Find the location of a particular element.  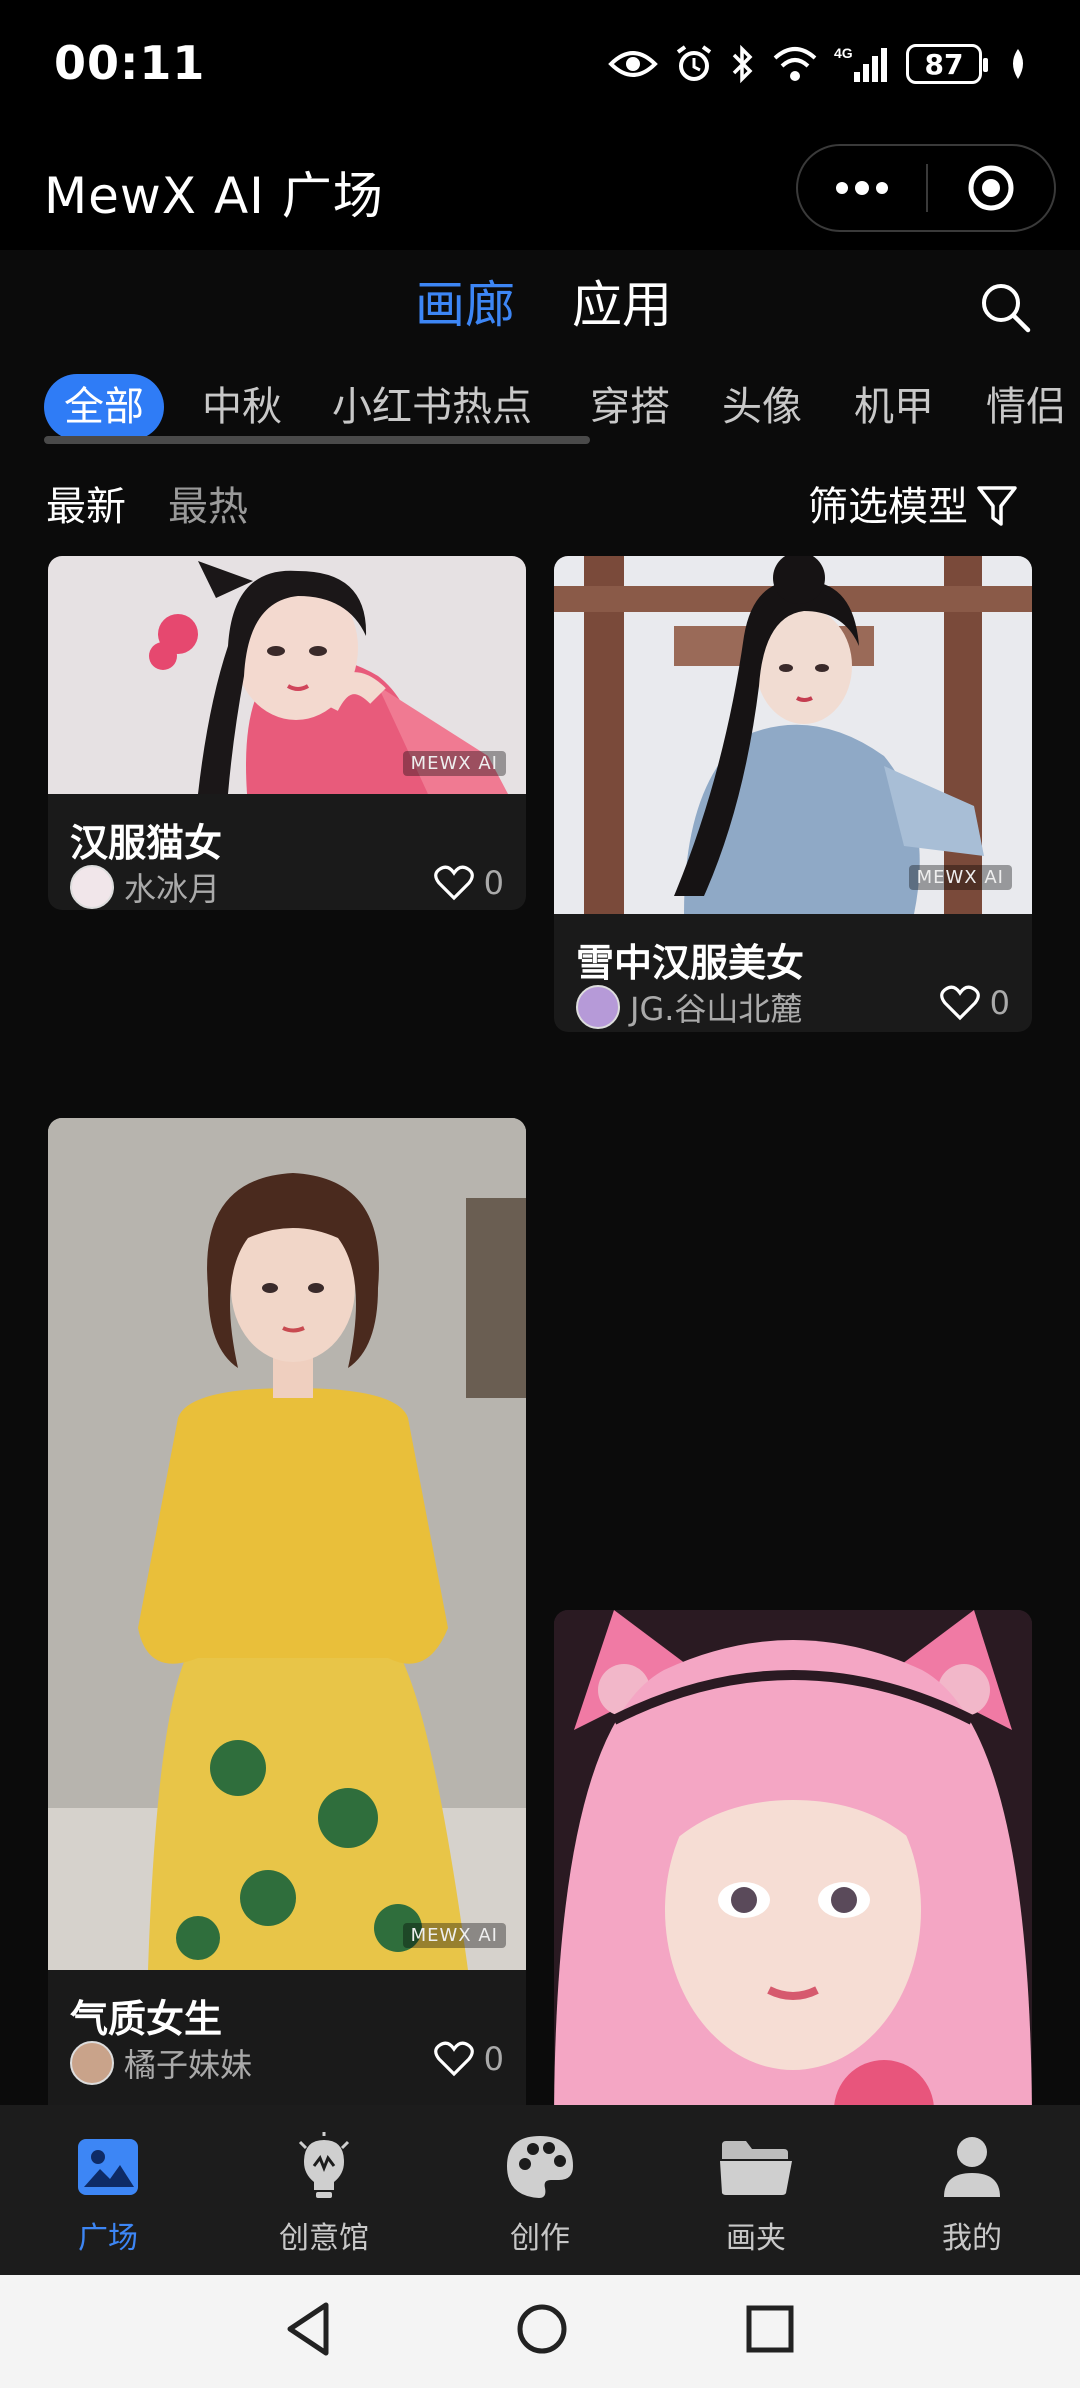

home-button is located at coordinates (542, 2331).